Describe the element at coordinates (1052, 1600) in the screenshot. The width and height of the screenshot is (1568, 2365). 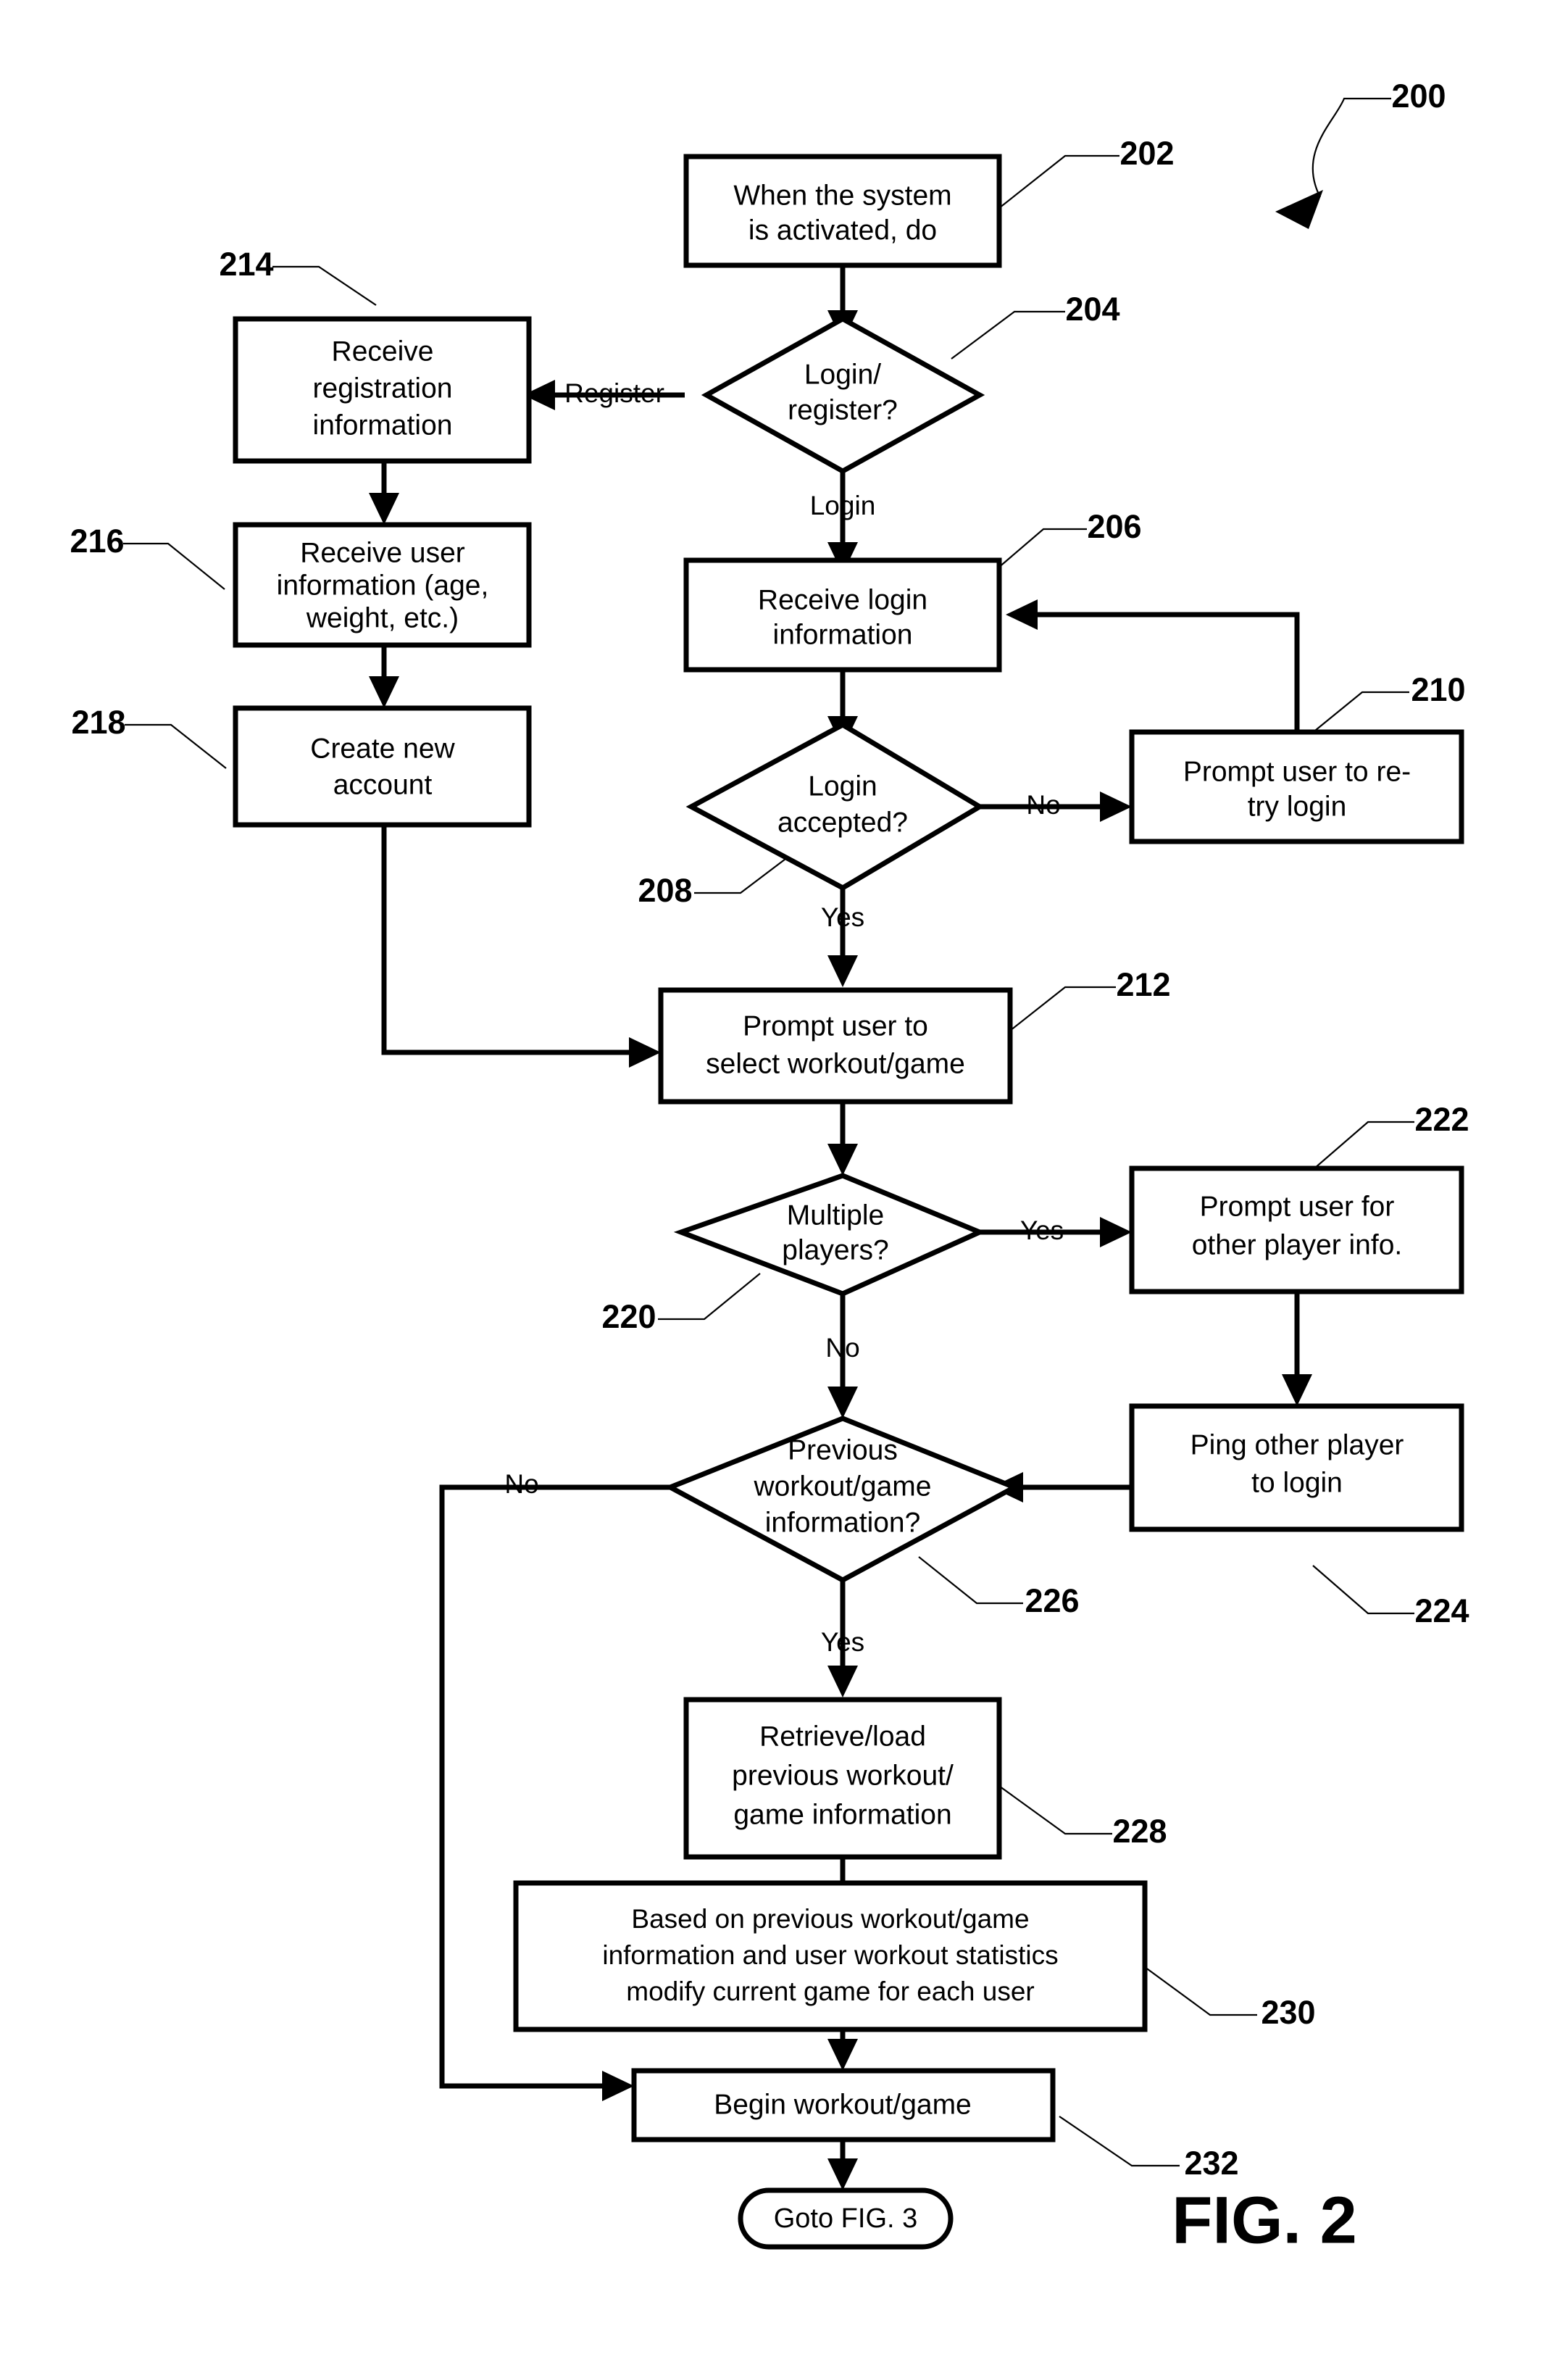
I see `ref-label-226: 226` at that location.